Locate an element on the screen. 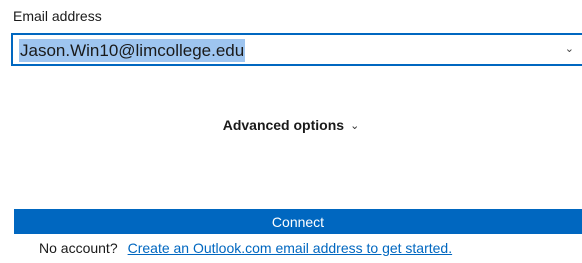 This screenshot has height=263, width=582. connect-button: Connect is located at coordinates (298, 221).